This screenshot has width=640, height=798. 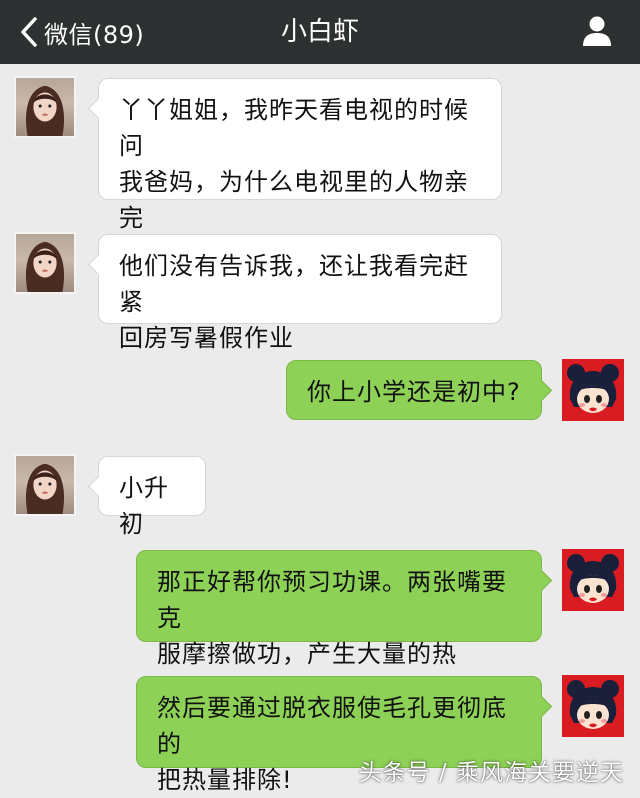 I want to click on message-bubble-5: 那正好帮你预习功课。两张嘴要克 服摩擦做功，产生大量的热, so click(x=344, y=609).